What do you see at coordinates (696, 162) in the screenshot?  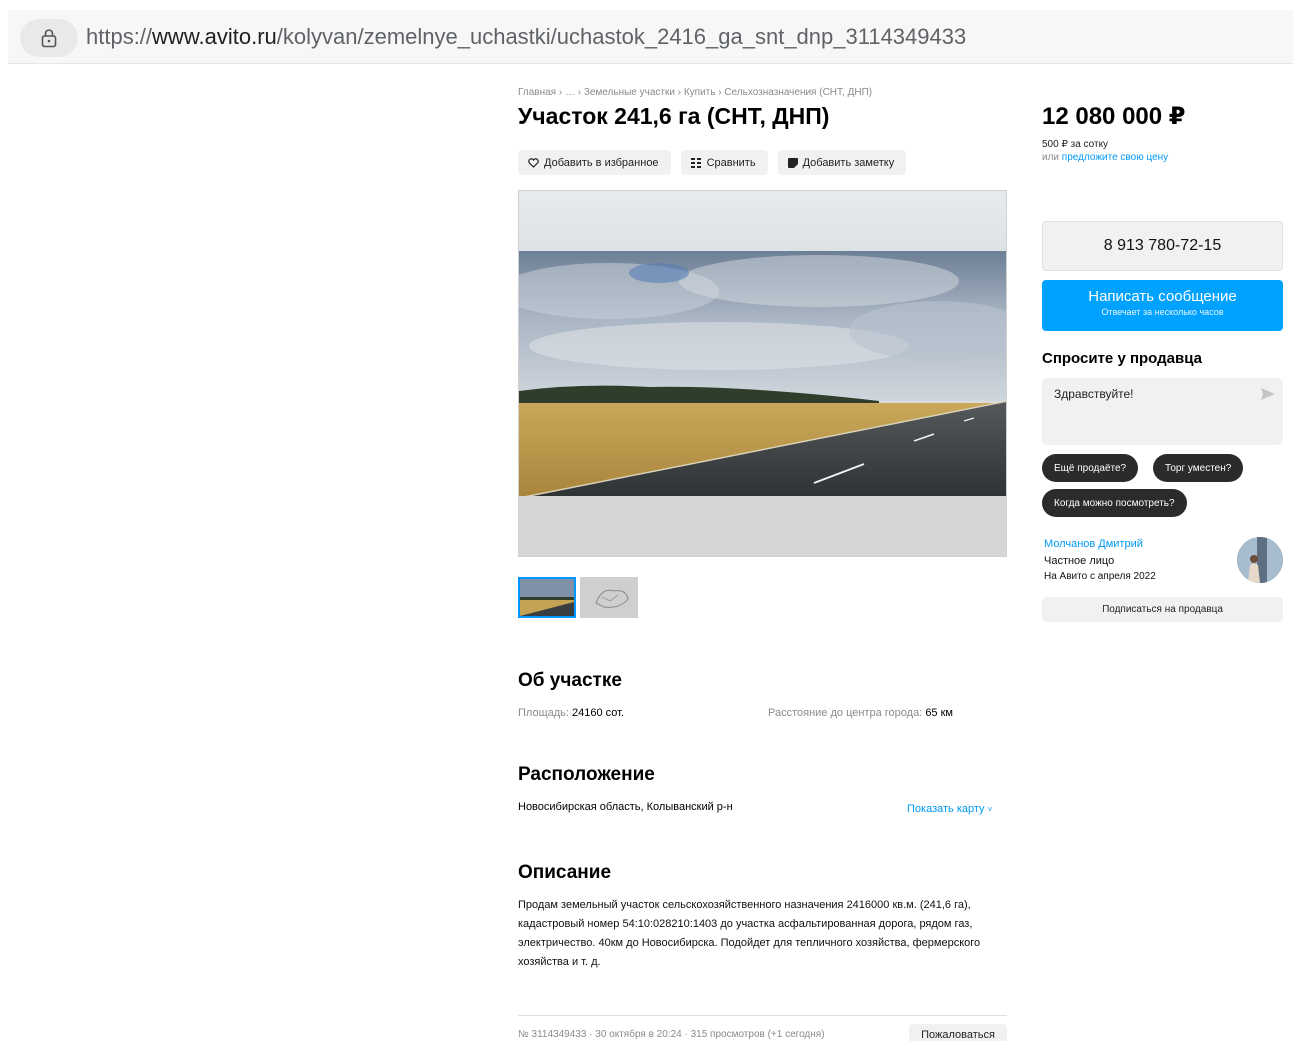 I see `compare-icon` at bounding box center [696, 162].